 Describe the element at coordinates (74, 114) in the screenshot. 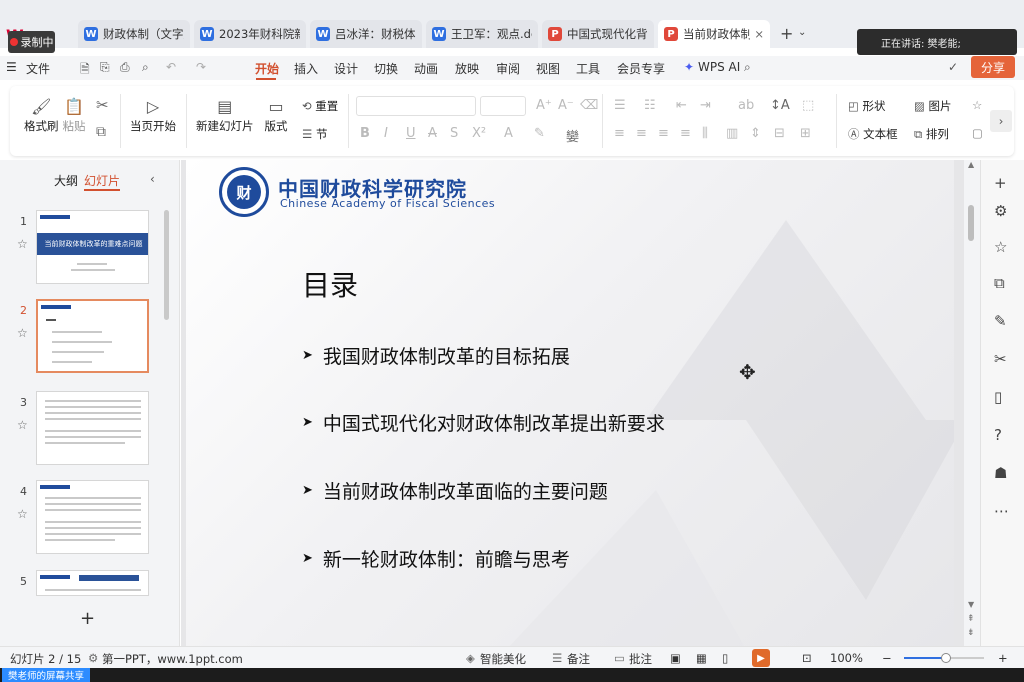

I see `paste-button: 📋 粘贴` at that location.